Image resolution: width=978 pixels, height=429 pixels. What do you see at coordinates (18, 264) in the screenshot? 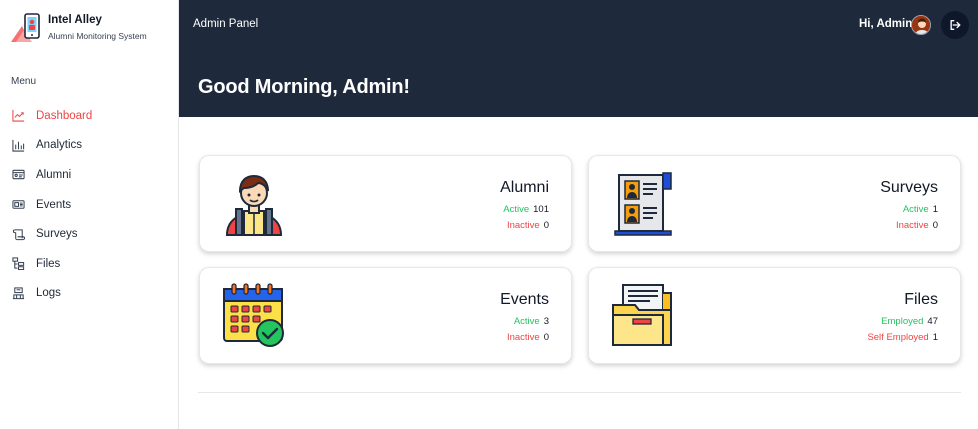
I see `folder-tree-icon` at bounding box center [18, 264].